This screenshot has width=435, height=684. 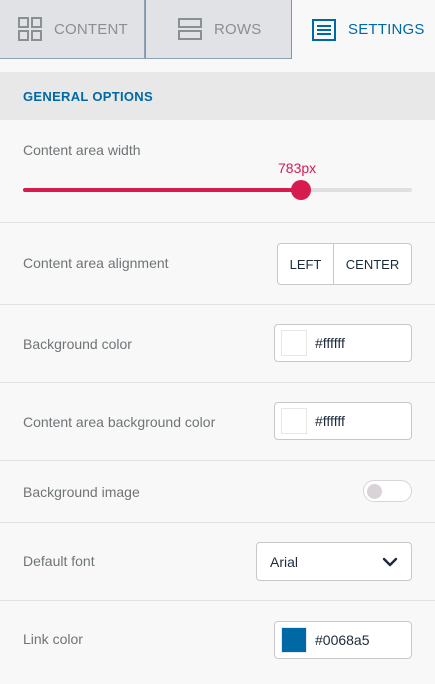 I want to click on tab-settings-label: SETTINGS, so click(x=386, y=29).